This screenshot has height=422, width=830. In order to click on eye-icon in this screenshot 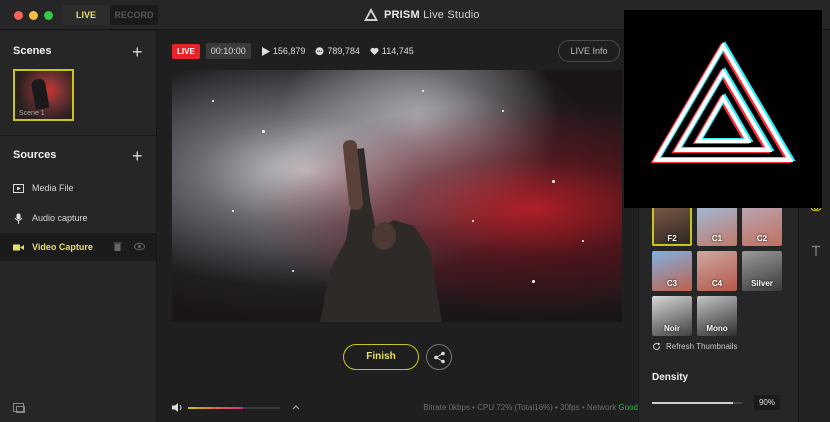, I will do `click(139, 246)`.